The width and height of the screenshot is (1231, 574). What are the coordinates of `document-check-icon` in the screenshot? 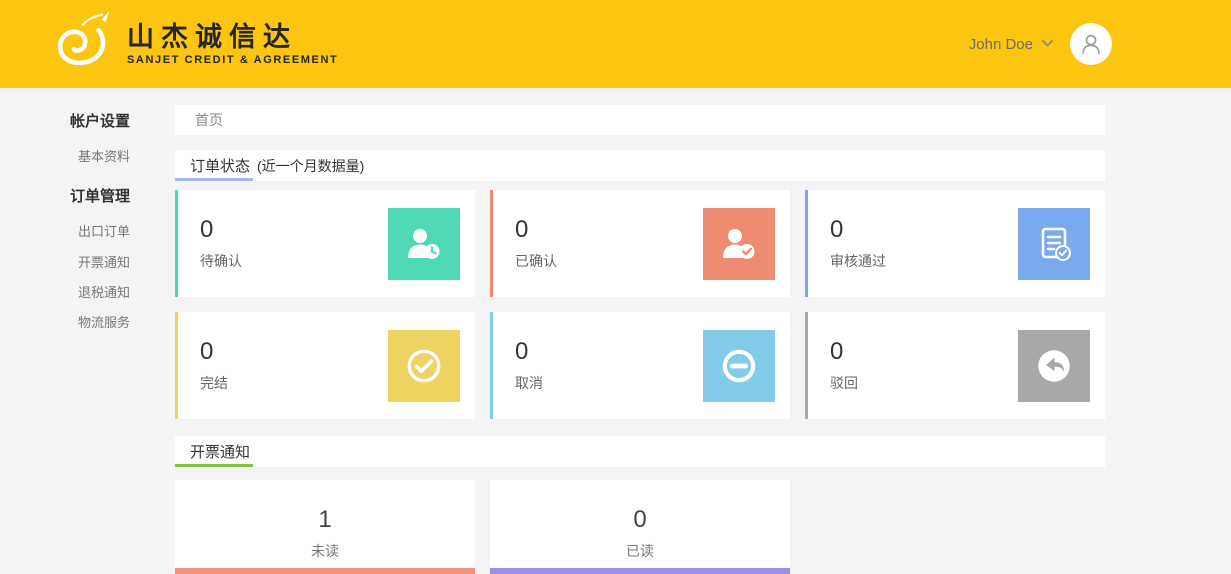 It's located at (1054, 243).